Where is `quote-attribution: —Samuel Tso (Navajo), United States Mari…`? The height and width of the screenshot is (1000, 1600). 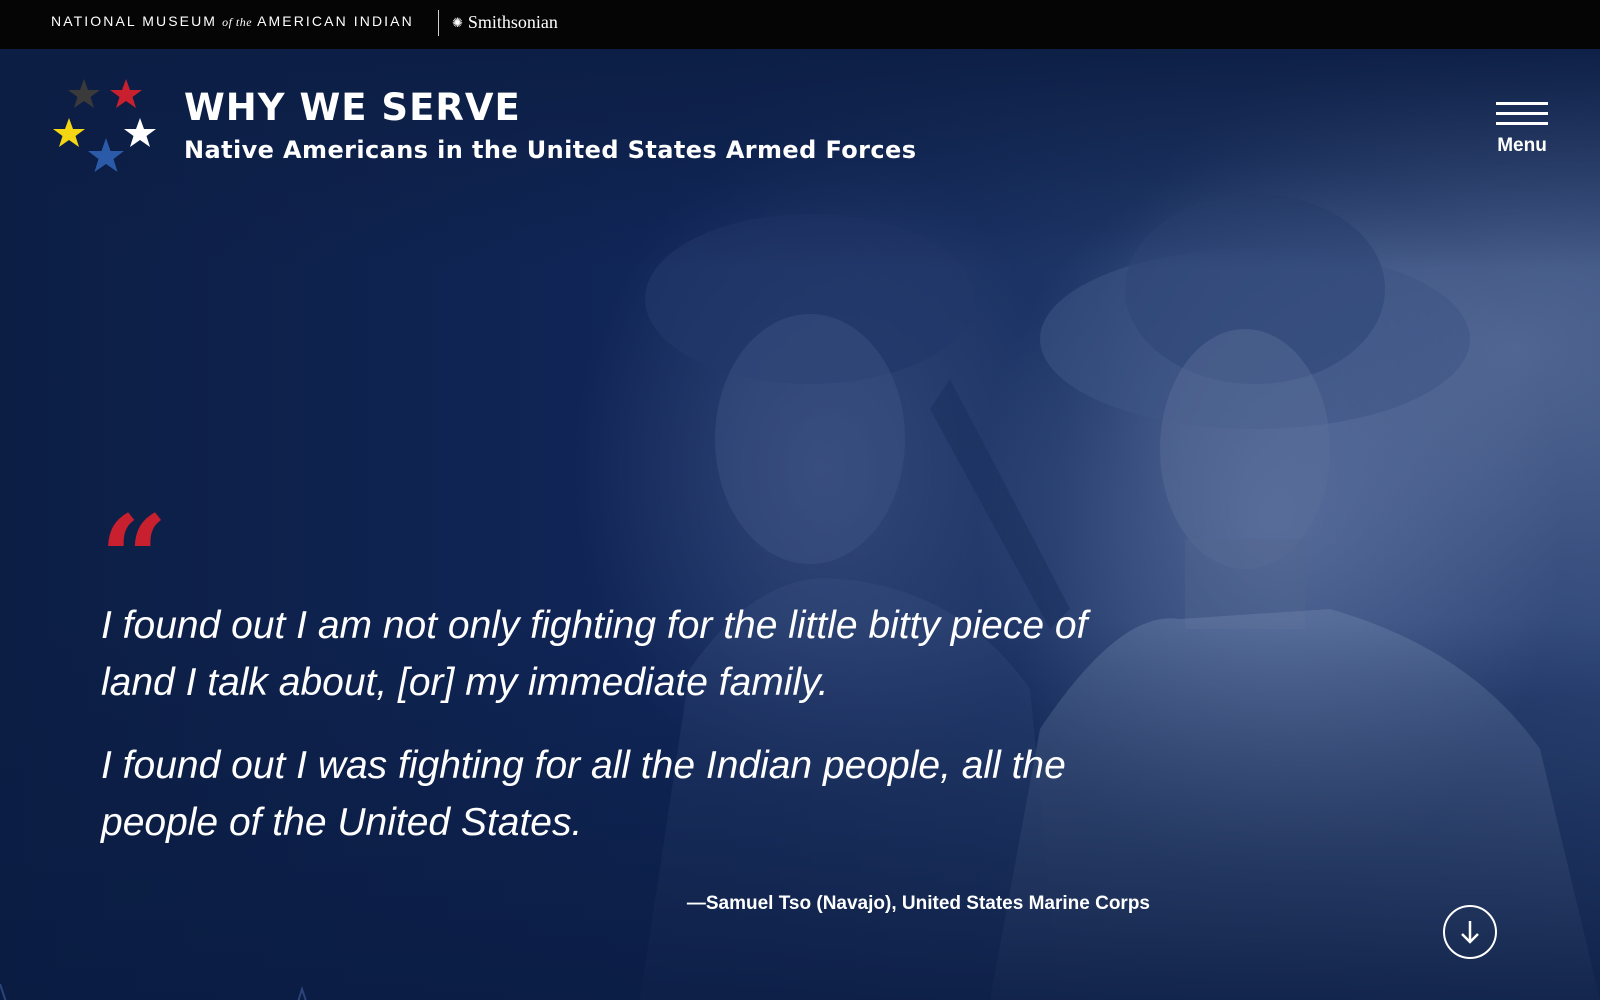 quote-attribution: —Samuel Tso (Navajo), United States Mari… is located at coordinates (918, 903).